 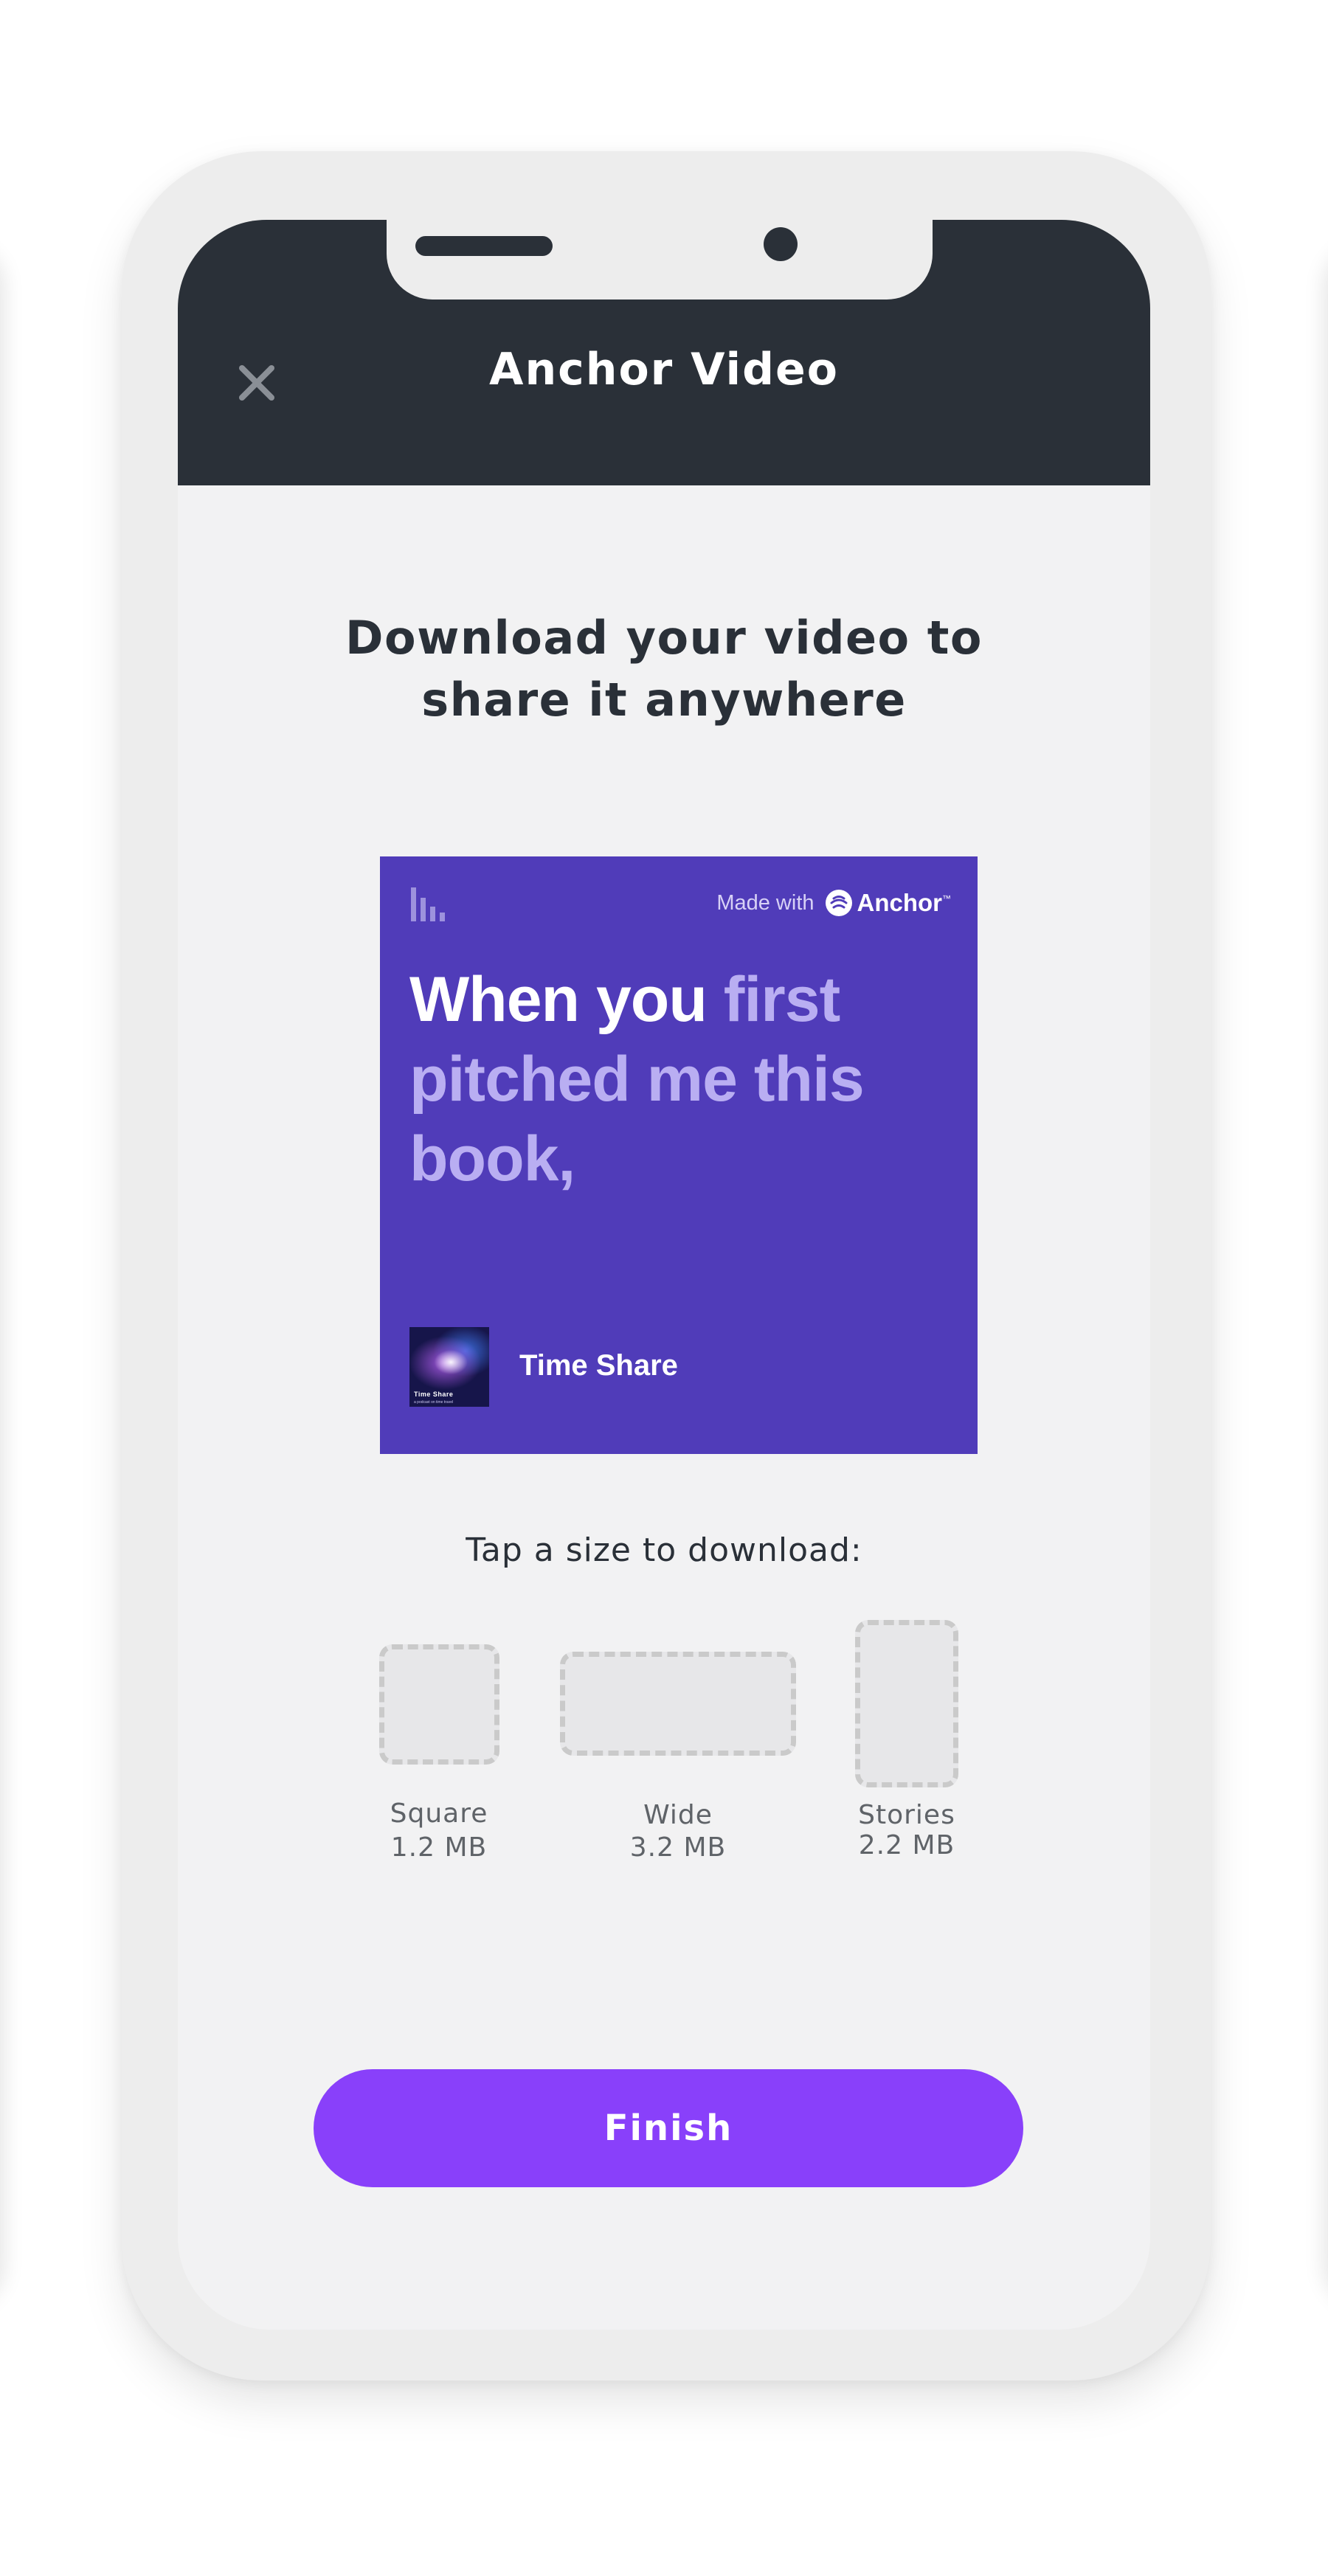 I want to click on quote-line-2: pitched me this, so click(x=637, y=1079).